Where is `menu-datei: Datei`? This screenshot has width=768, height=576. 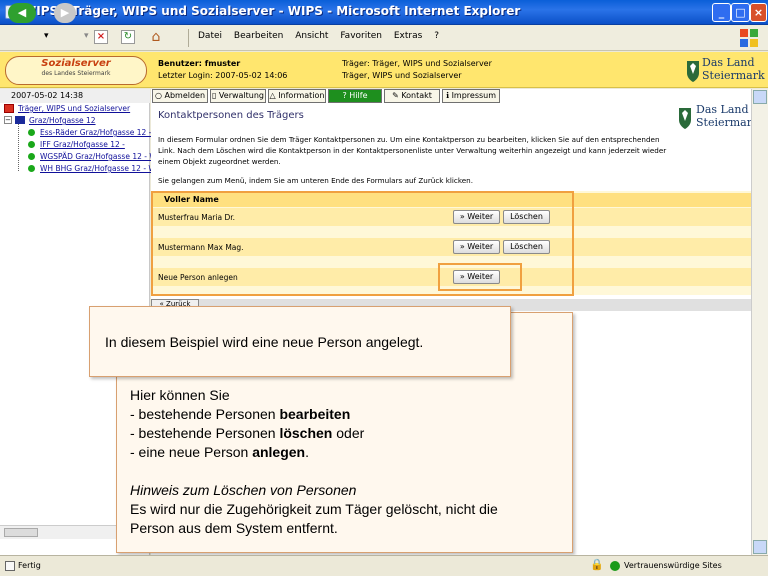 menu-datei: Datei is located at coordinates (210, 36).